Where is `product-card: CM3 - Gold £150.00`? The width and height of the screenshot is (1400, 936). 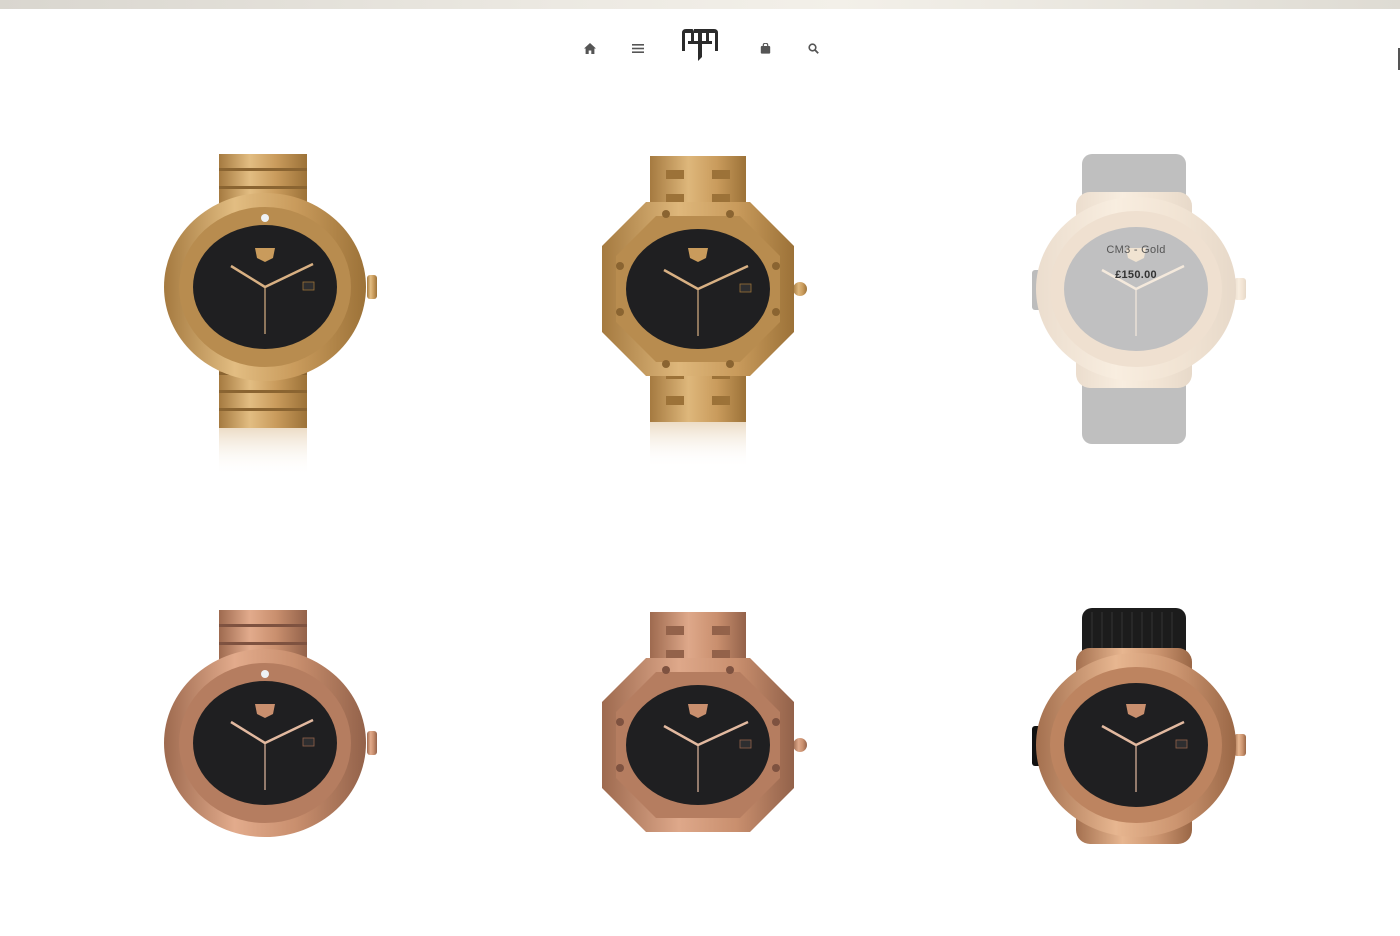
product-card: CM3 - Gold £150.00 is located at coordinates (1136, 300).